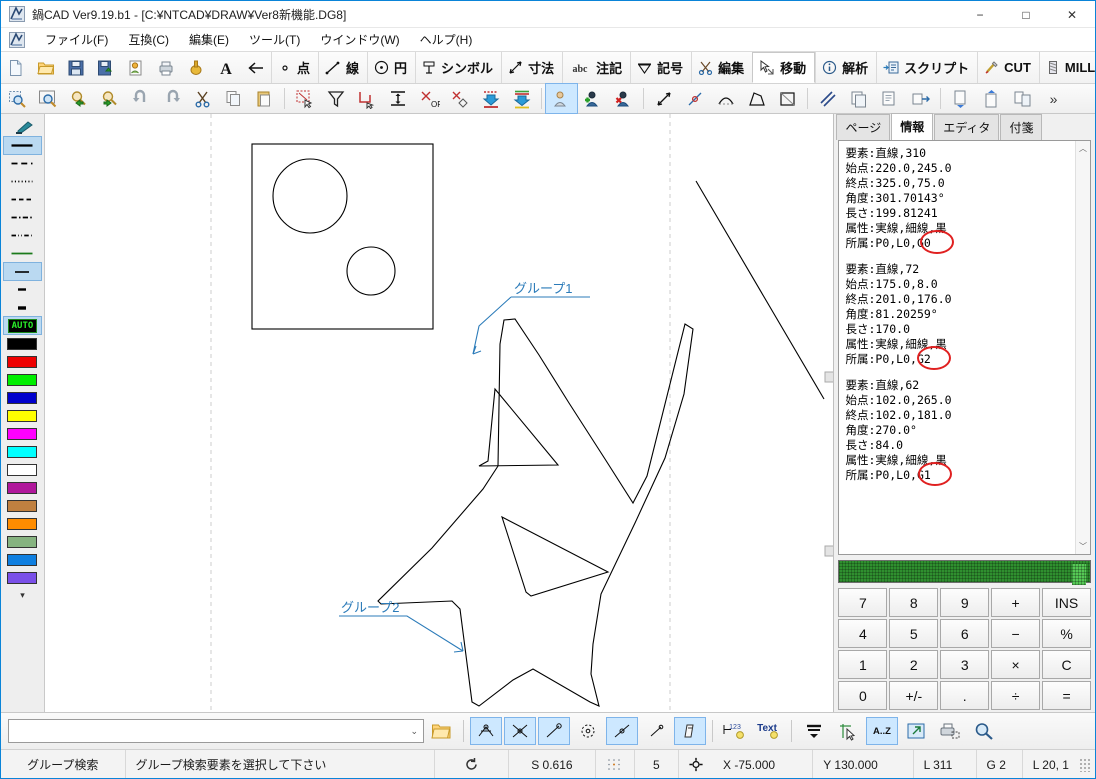  What do you see at coordinates (256, 67) in the screenshot?
I see `back-button` at bounding box center [256, 67].